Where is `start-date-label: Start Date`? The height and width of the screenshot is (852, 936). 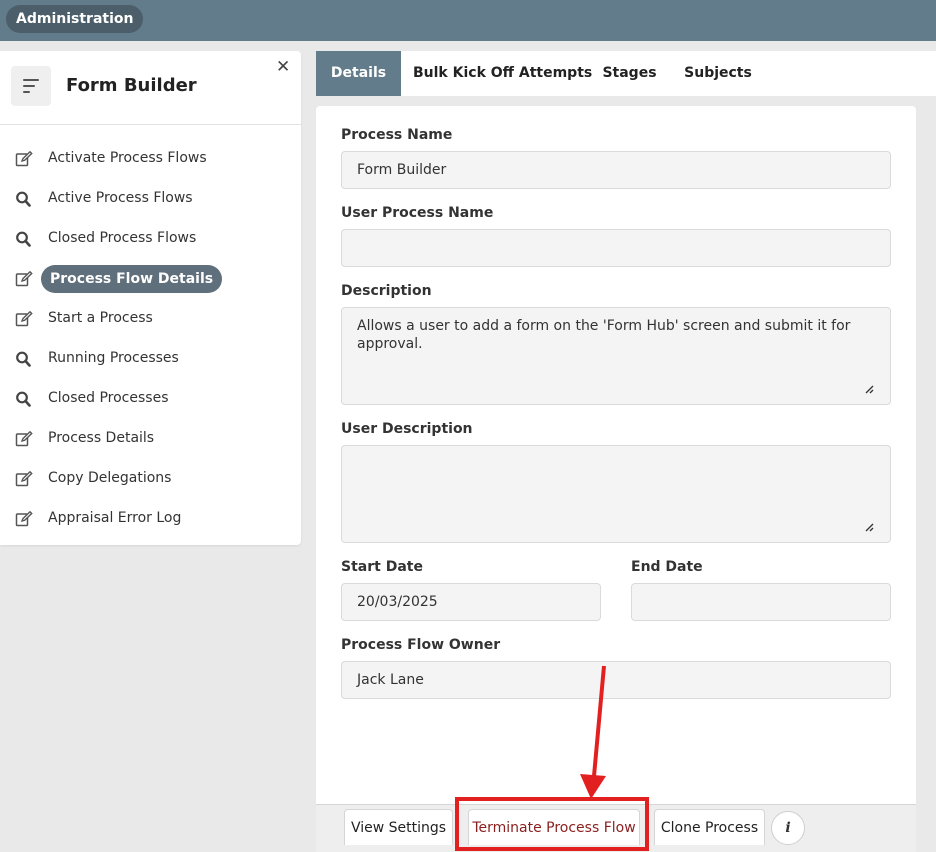 start-date-label: Start Date is located at coordinates (382, 567).